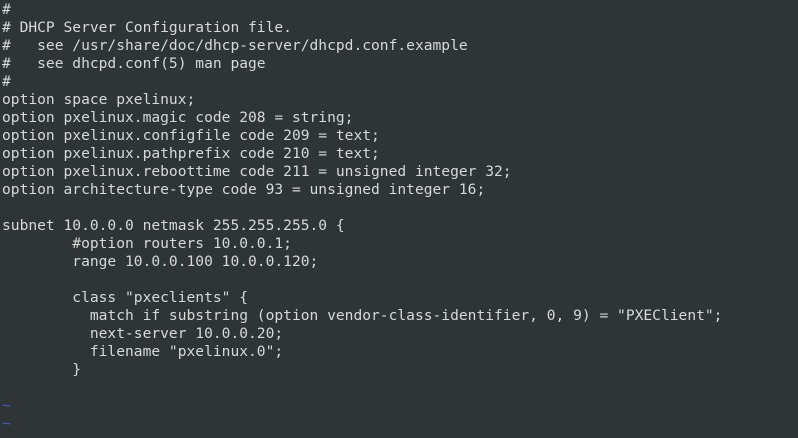 The width and height of the screenshot is (798, 438). I want to click on file-line: #option routers 10.0.0.1;, so click(147, 243).